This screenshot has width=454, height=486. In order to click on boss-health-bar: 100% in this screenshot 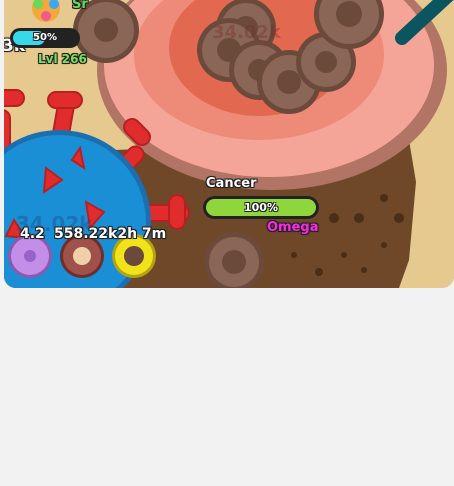, I will do `click(261, 207)`.